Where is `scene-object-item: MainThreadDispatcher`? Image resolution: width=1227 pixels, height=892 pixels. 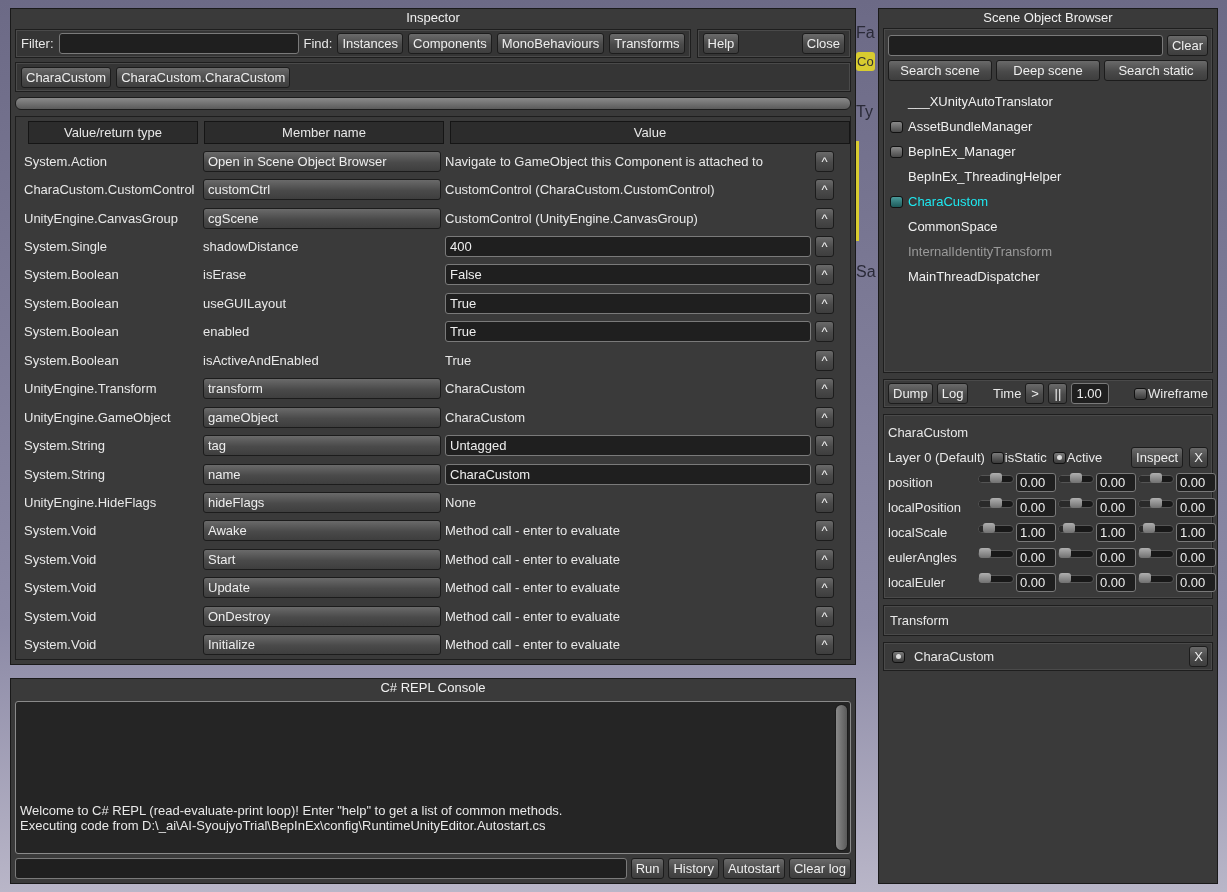 scene-object-item: MainThreadDispatcher is located at coordinates (974, 276).